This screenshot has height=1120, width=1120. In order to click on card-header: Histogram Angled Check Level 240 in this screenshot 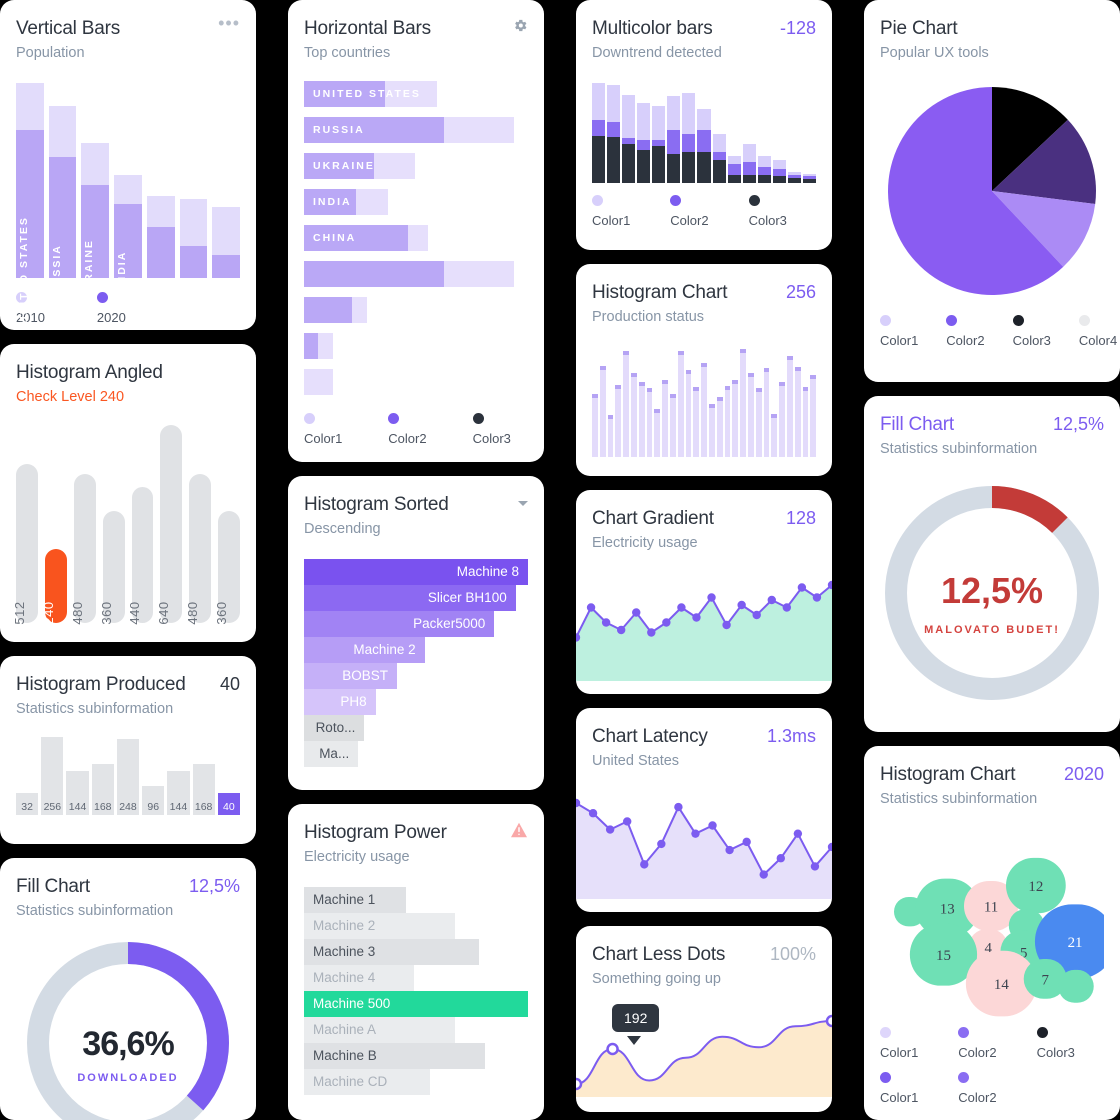, I will do `click(128, 383)`.